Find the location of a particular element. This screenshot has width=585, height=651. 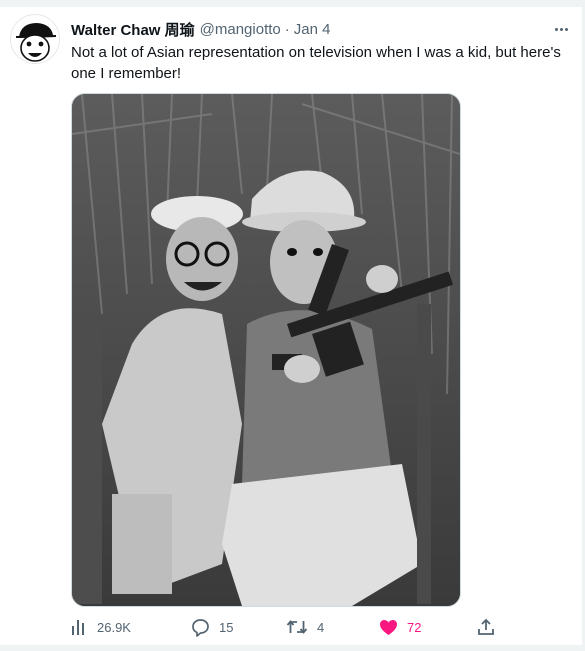

tweet-date: Jan 4 is located at coordinates (312, 29).